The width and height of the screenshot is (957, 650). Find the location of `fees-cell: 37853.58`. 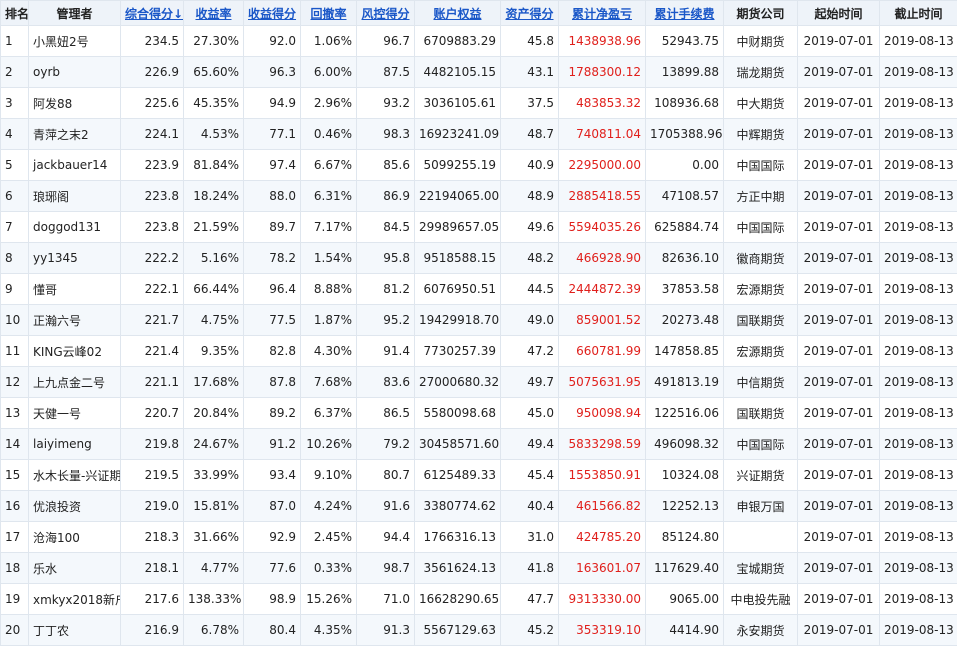

fees-cell: 37853.58 is located at coordinates (684, 289).